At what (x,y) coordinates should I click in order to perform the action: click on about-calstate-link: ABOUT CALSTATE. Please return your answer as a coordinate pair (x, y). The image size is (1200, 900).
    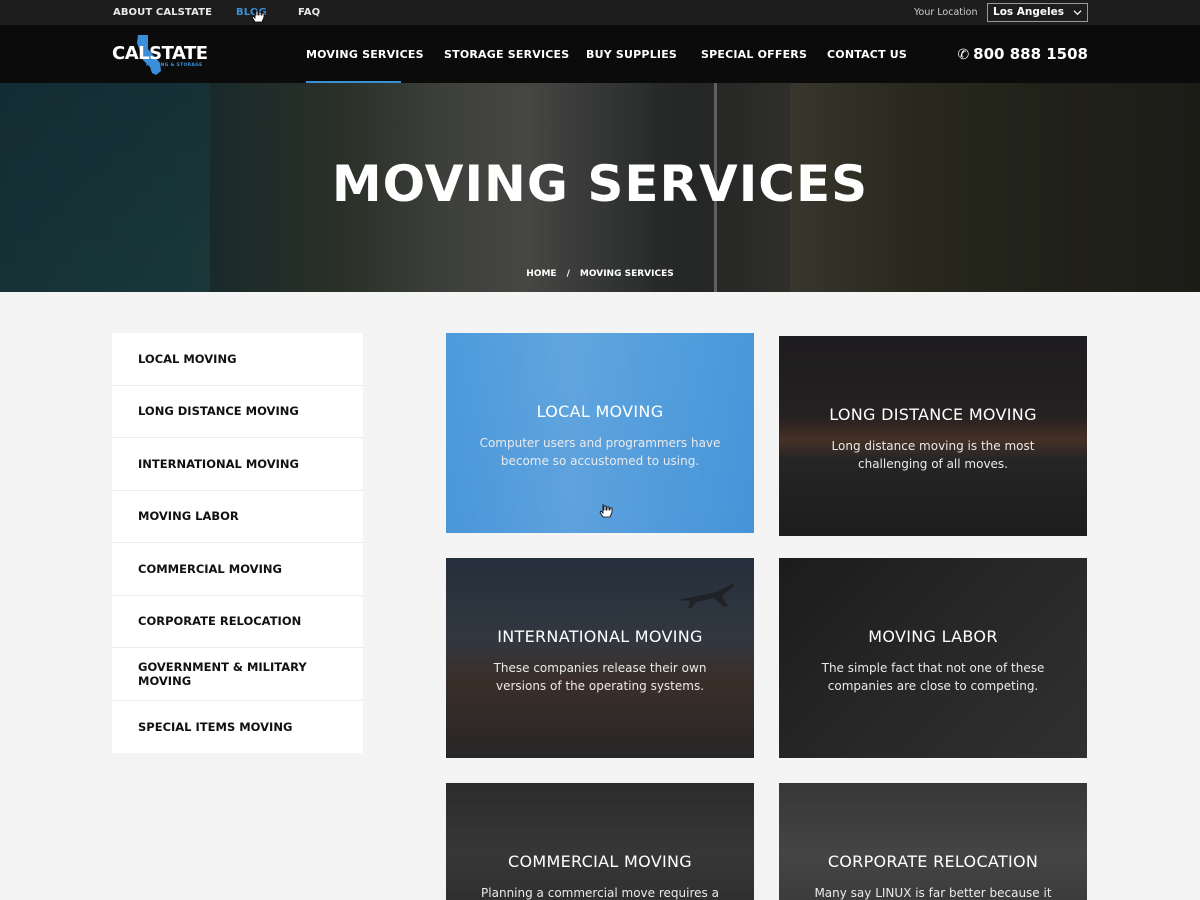
    Looking at the image, I should click on (162, 12).